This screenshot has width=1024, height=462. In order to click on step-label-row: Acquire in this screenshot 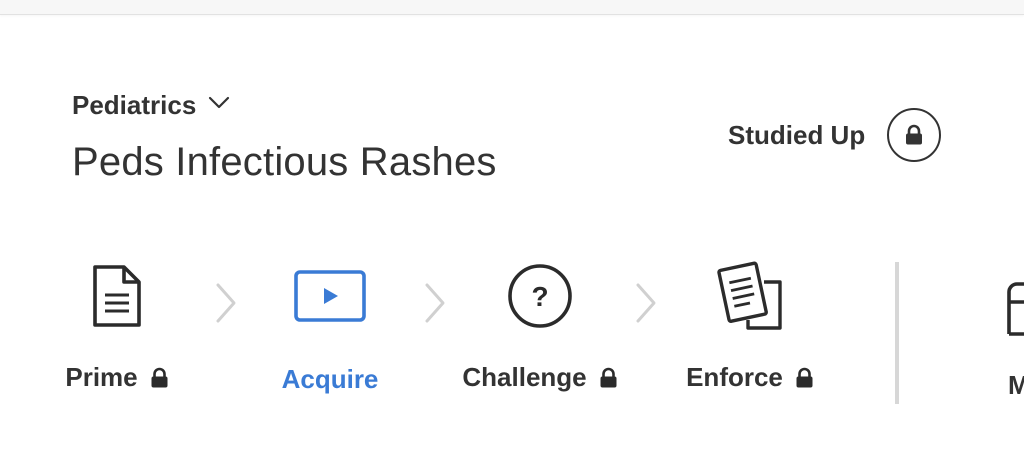, I will do `click(330, 379)`.